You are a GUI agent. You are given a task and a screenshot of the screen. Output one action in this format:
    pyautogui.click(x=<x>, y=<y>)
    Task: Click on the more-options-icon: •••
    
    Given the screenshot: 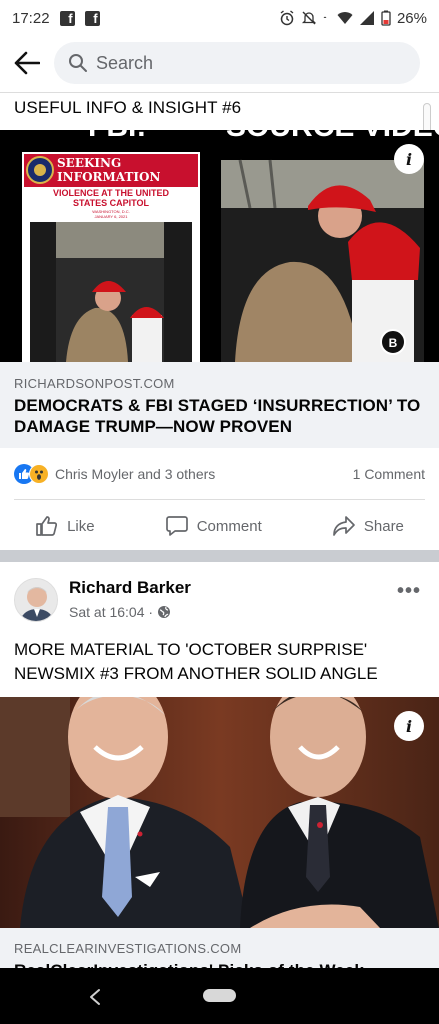 What is the action you would take?
    pyautogui.click(x=409, y=591)
    